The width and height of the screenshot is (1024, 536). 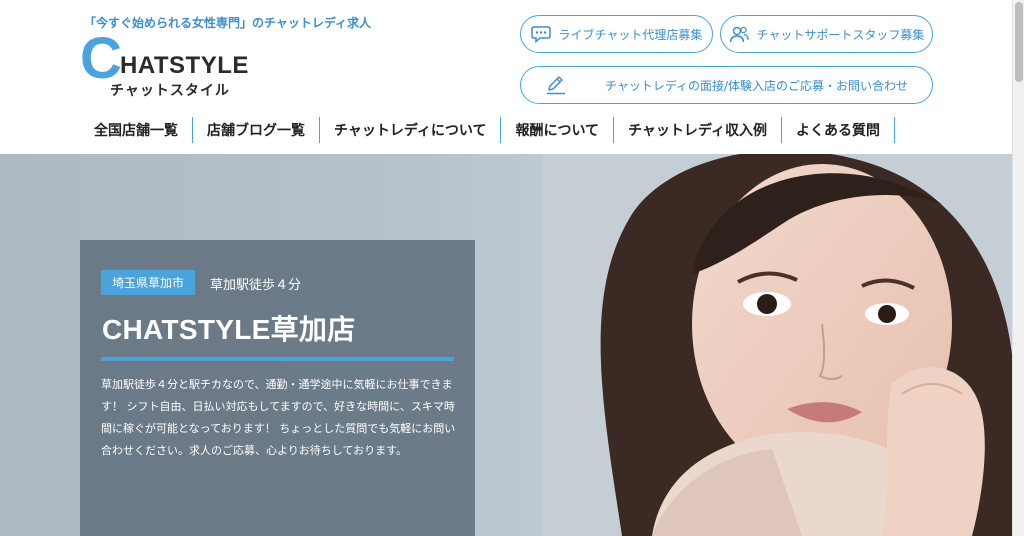 I want to click on nav-item-store-blog: 店舗ブログ一覧, so click(x=256, y=130).